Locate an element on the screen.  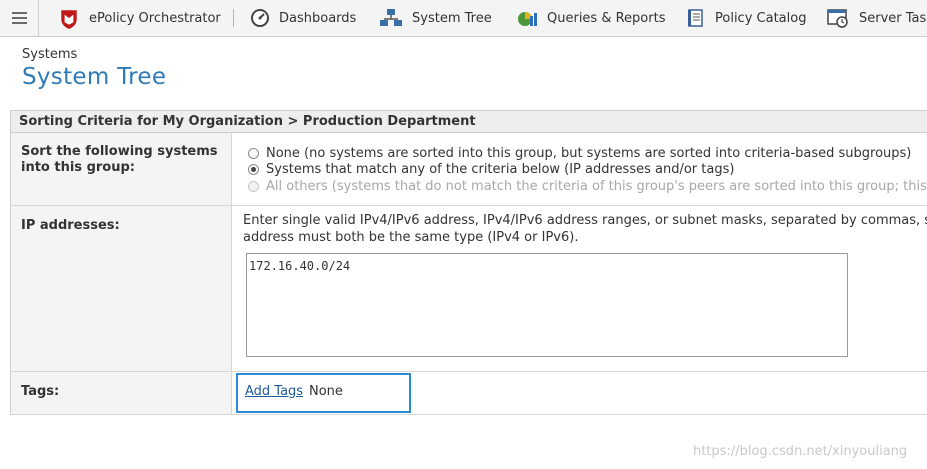
dashboard-gauge-icon is located at coordinates (260, 18).